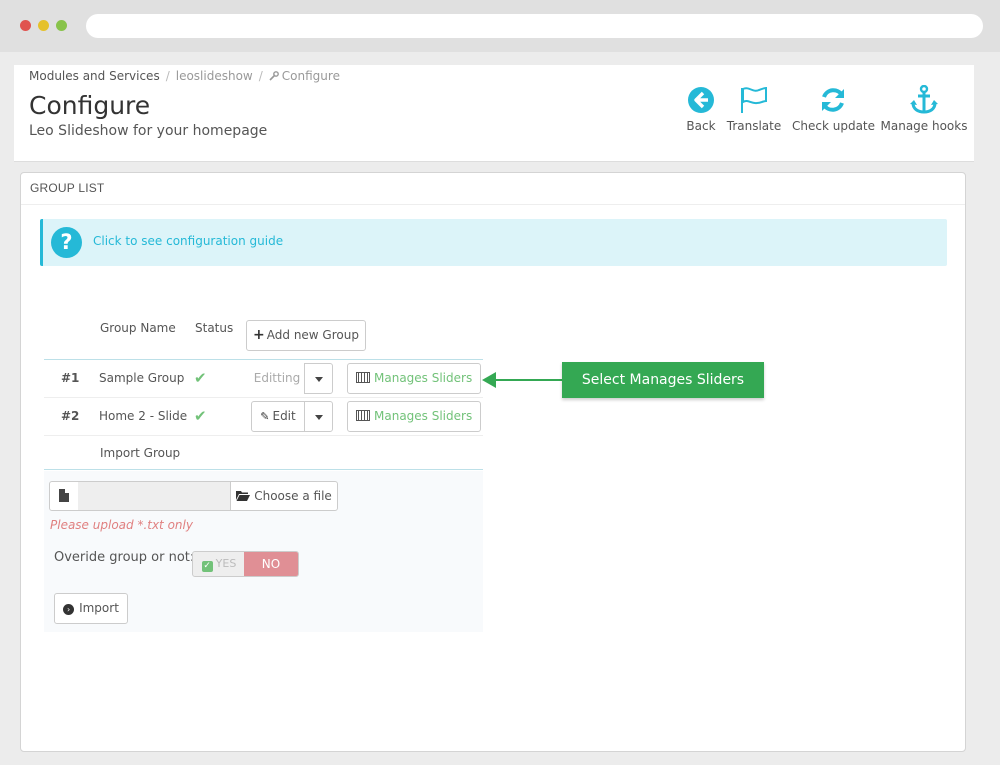  What do you see at coordinates (70, 416) in the screenshot?
I see `row-number: #2` at bounding box center [70, 416].